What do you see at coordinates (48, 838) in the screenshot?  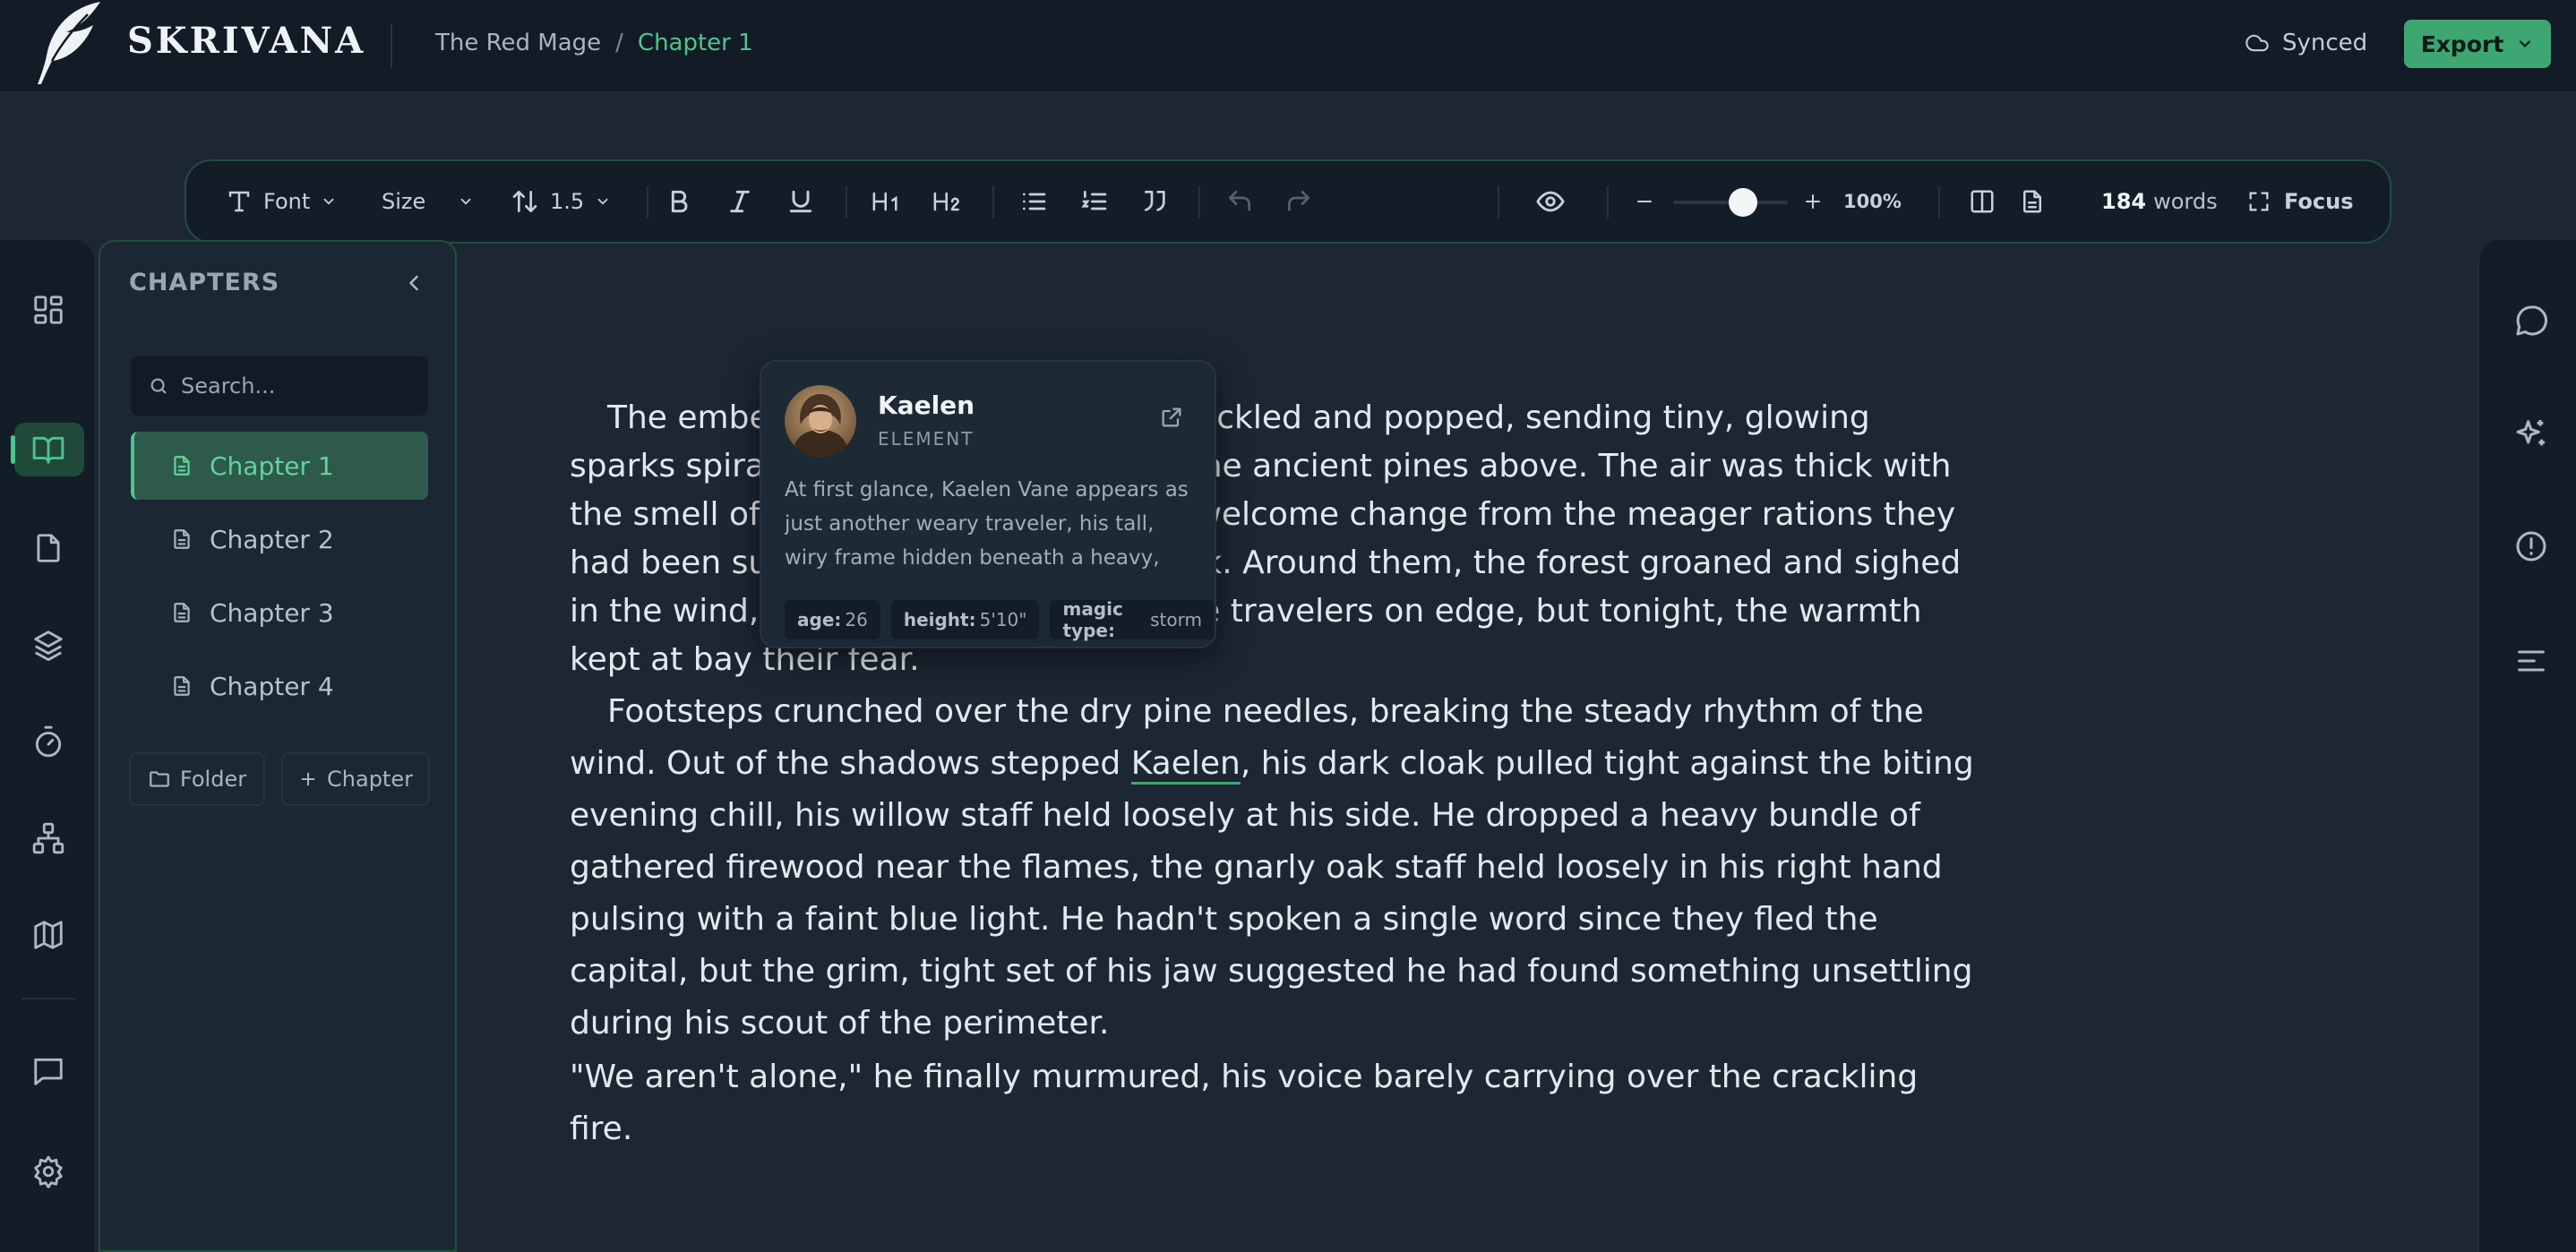 I see `hierarchy-icon` at bounding box center [48, 838].